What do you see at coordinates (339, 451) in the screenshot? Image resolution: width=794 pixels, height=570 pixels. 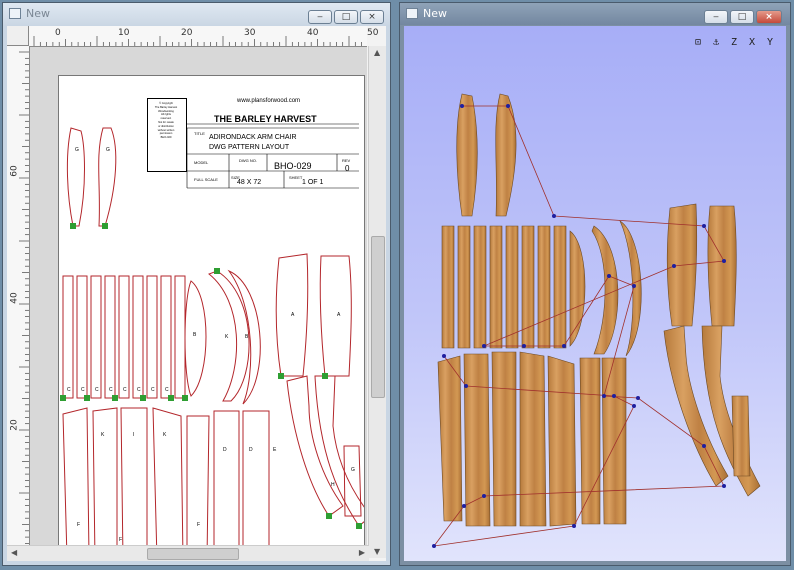 I see `part-outline-h` at bounding box center [339, 451].